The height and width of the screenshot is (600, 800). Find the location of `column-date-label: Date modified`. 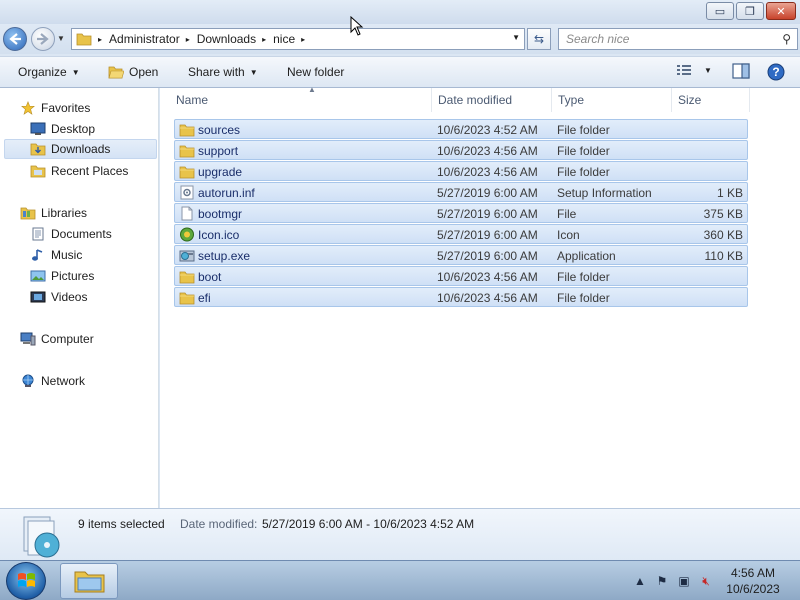

column-date-label: Date modified is located at coordinates (475, 100).